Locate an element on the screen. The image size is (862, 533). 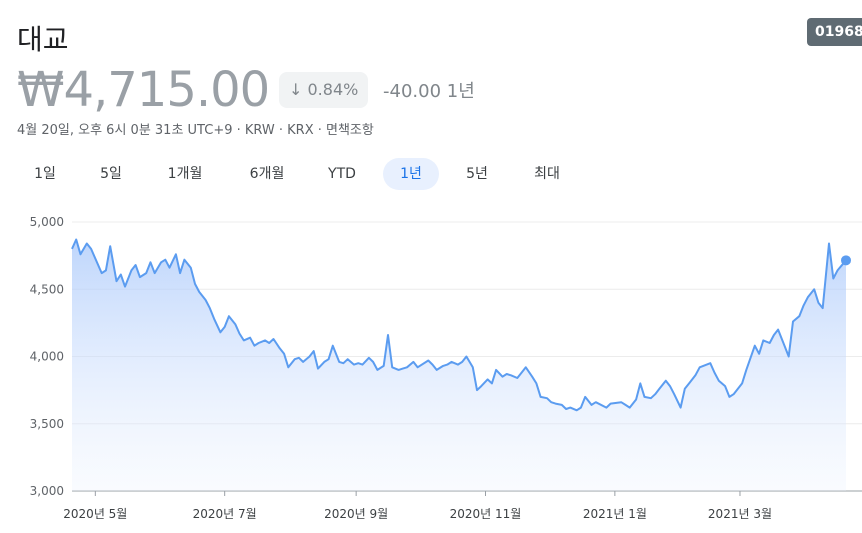
x-tick-label: 2020년 7월 is located at coordinates (225, 514).